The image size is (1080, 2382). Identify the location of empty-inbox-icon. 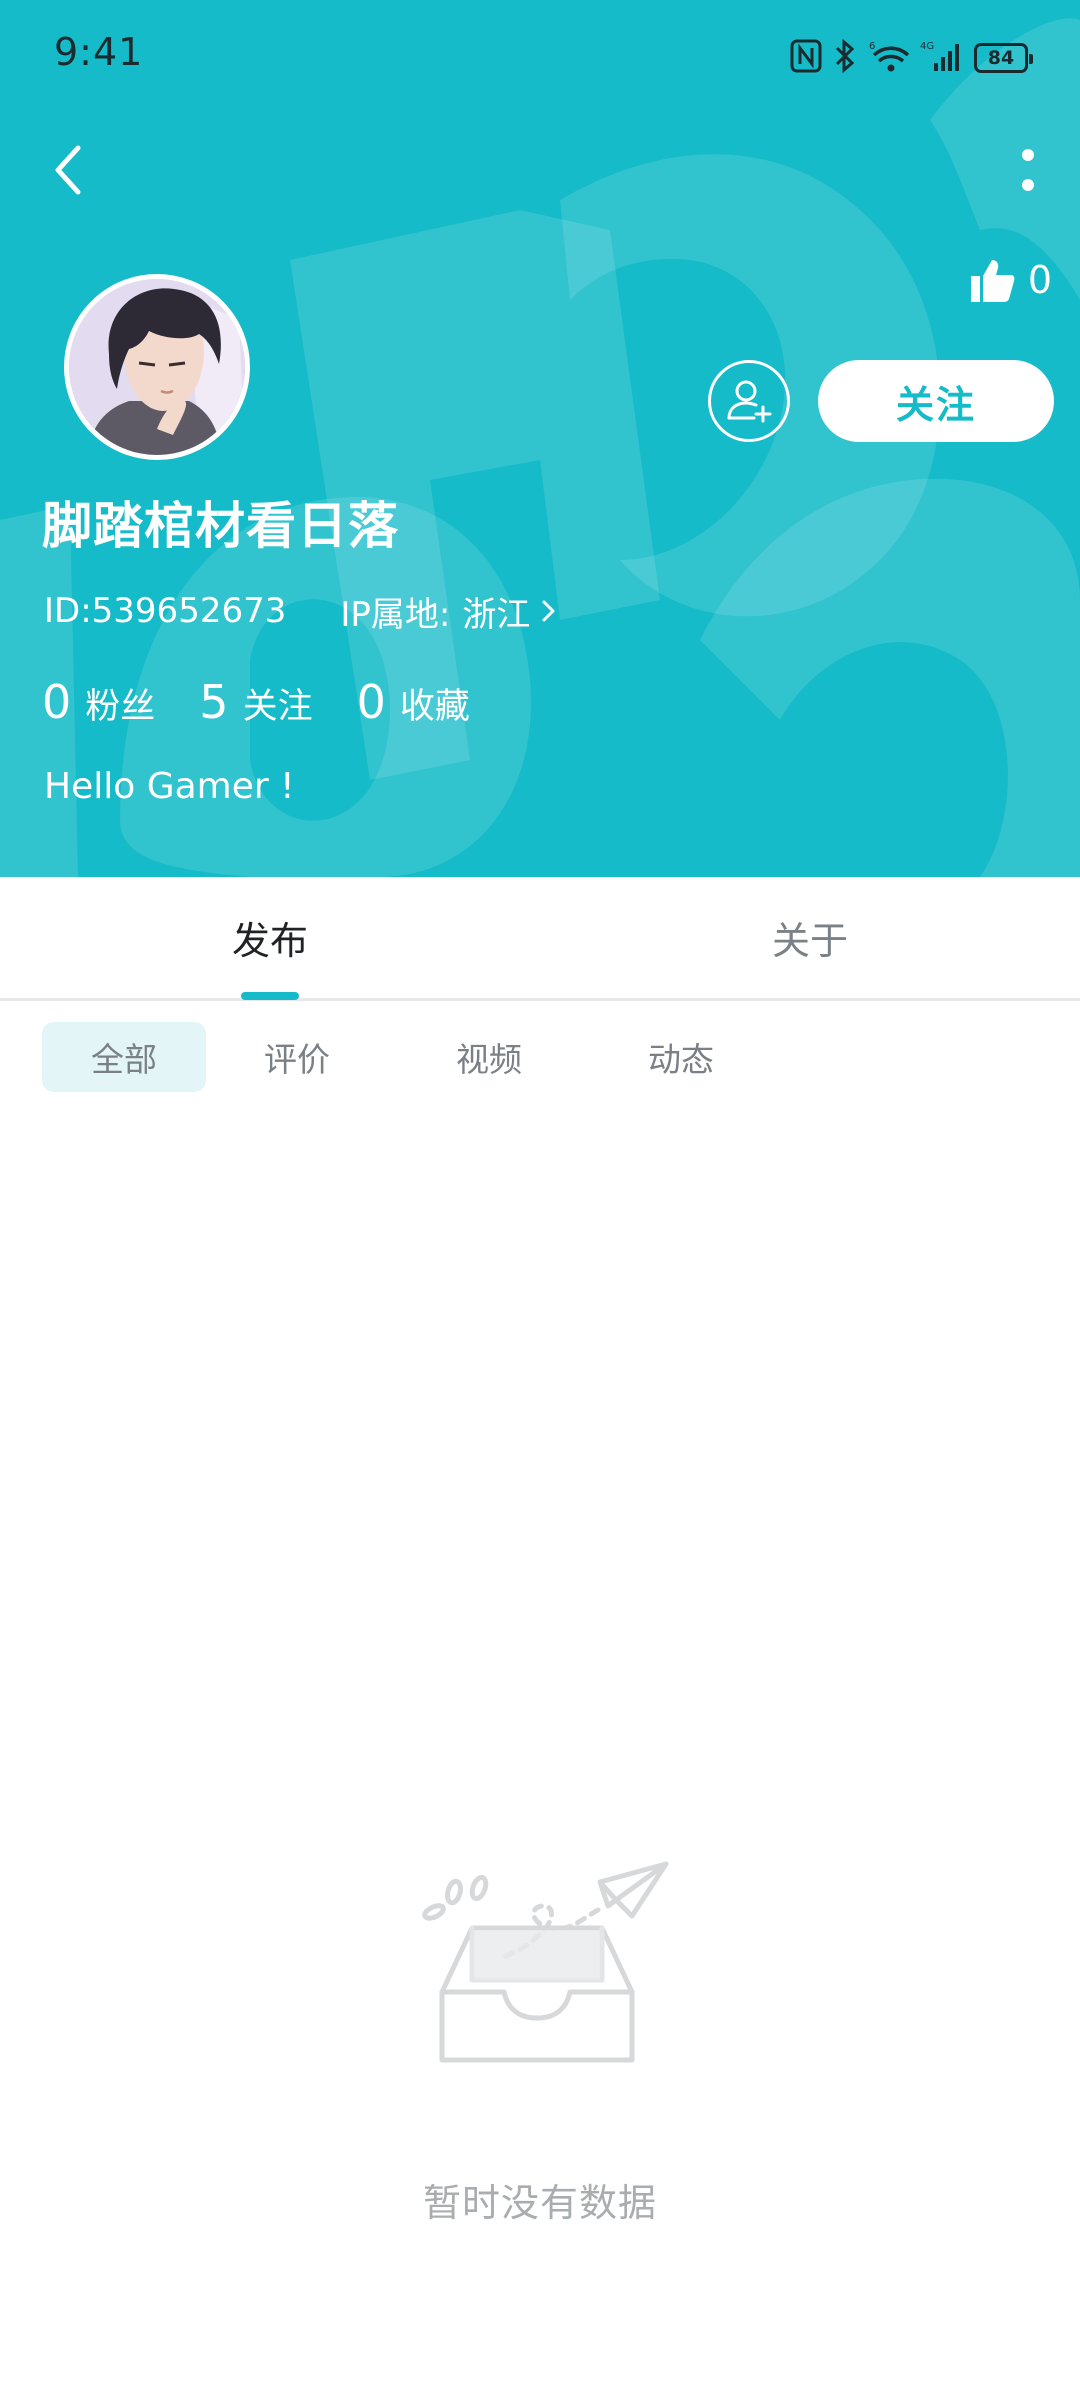
(545, 1962).